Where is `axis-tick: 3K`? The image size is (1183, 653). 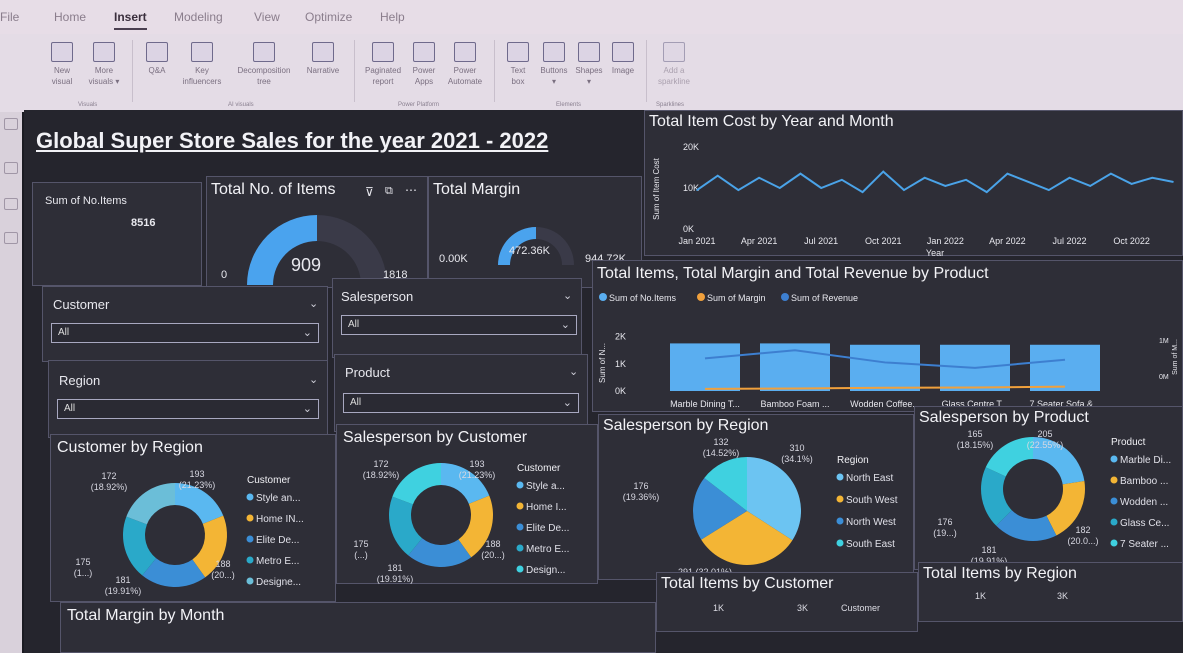
axis-tick: 3K is located at coordinates (1063, 596).